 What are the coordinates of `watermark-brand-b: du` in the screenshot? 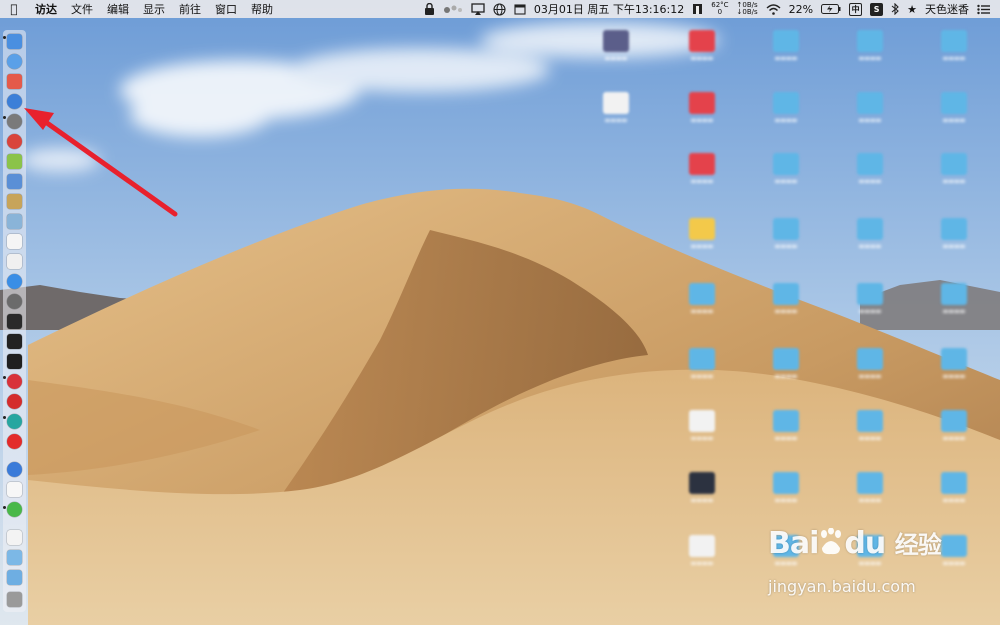 It's located at (865, 543).